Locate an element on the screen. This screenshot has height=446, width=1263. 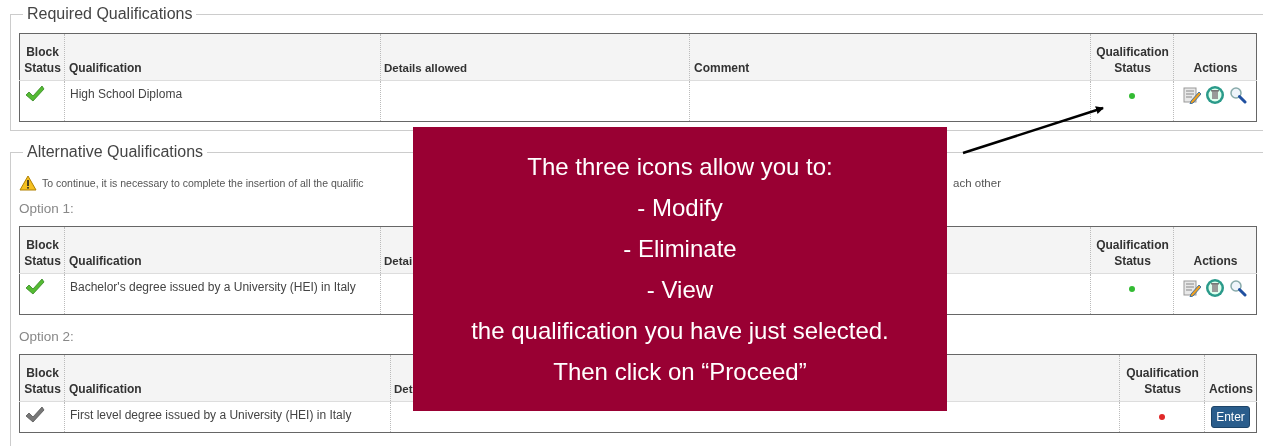
warning-text: ach other is located at coordinates (977, 183).